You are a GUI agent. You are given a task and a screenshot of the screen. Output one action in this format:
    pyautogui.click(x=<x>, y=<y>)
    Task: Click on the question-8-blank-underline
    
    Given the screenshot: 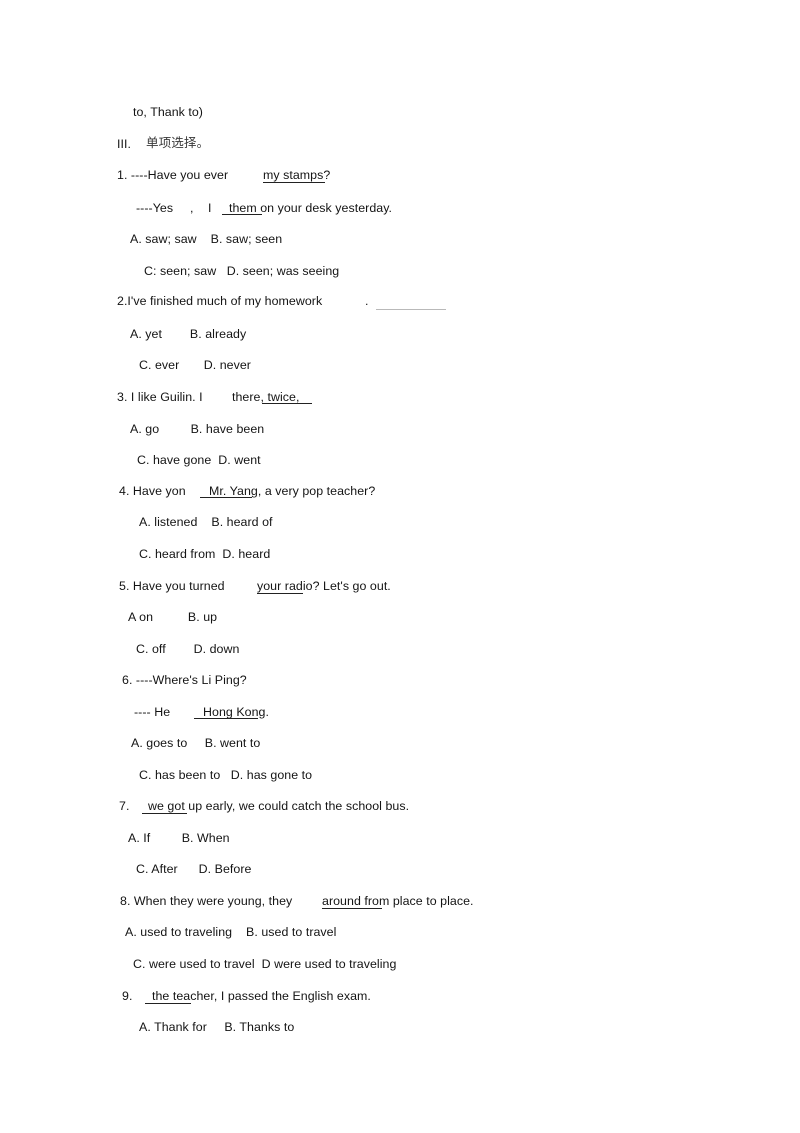 What is the action you would take?
    pyautogui.click(x=352, y=908)
    